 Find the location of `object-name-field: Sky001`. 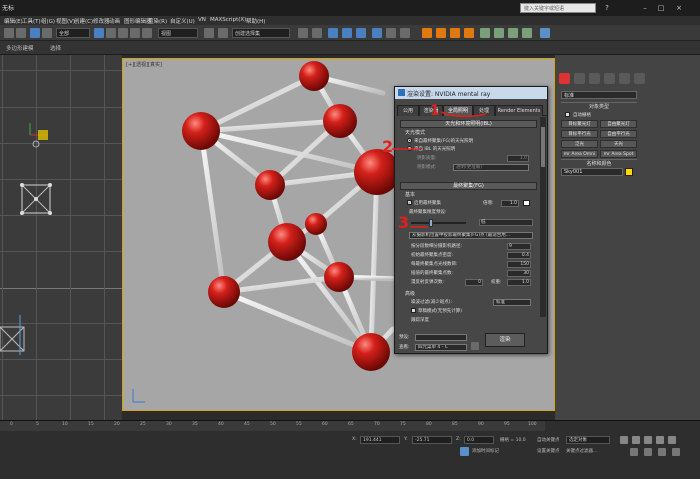

object-name-field: Sky001 is located at coordinates (592, 172).